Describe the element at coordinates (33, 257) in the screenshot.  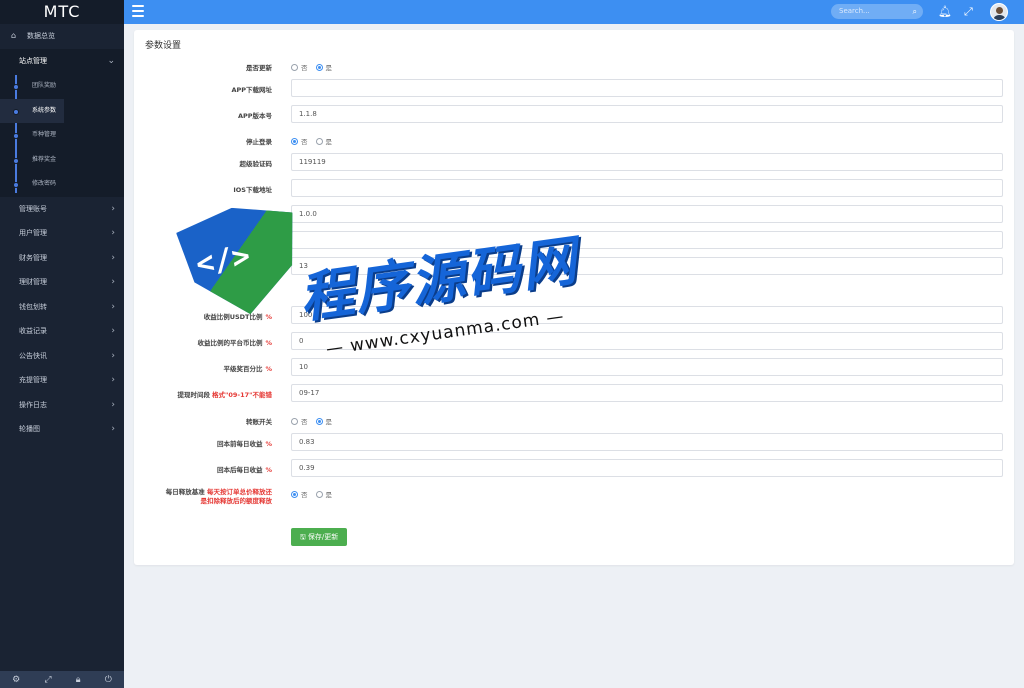
I see `sidebar-item-label: 财务管理` at that location.